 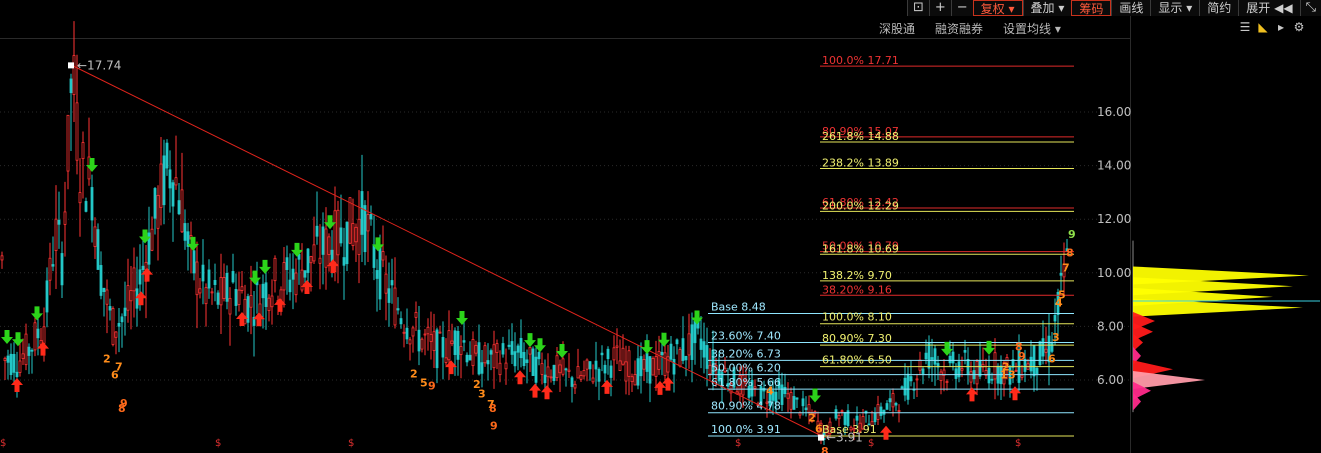 What do you see at coordinates (1004, 375) in the screenshot?
I see `sequence-number: 1` at bounding box center [1004, 375].